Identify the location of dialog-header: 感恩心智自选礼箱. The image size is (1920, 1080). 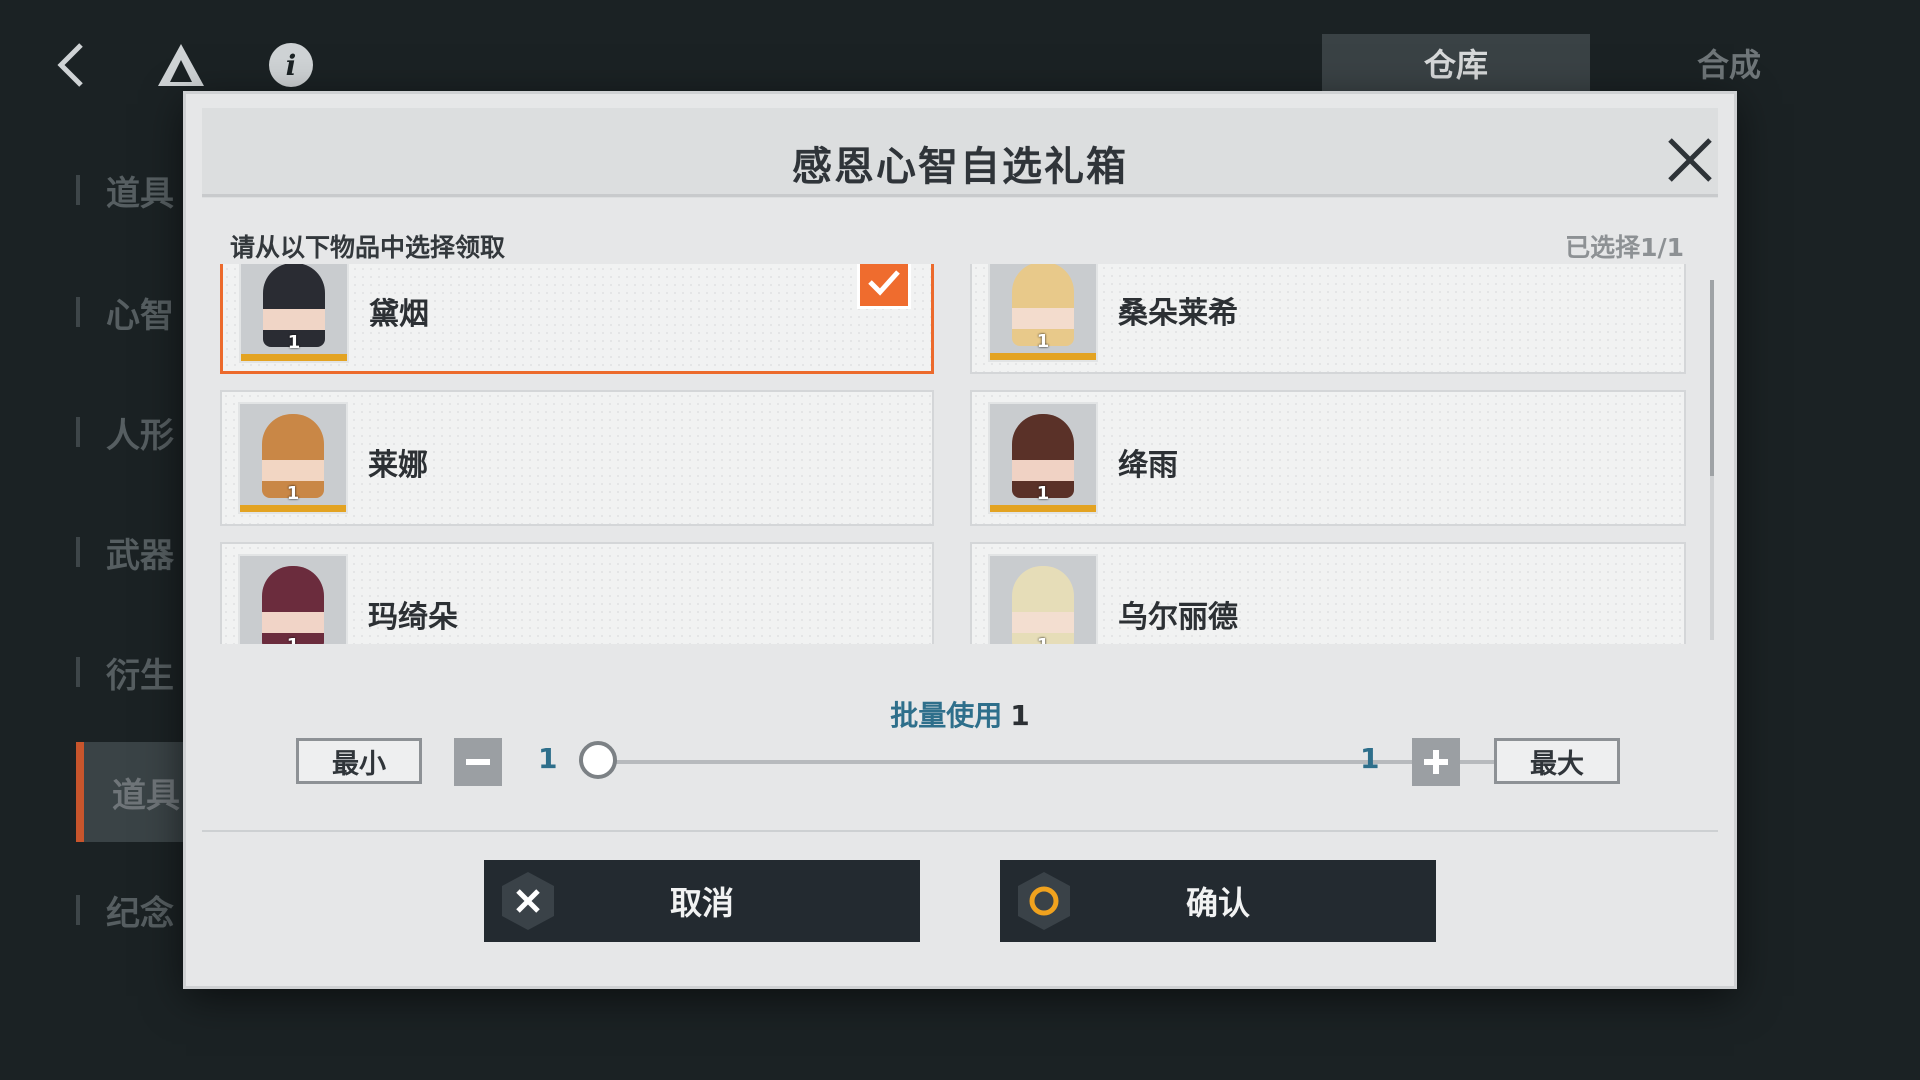
(960, 153).